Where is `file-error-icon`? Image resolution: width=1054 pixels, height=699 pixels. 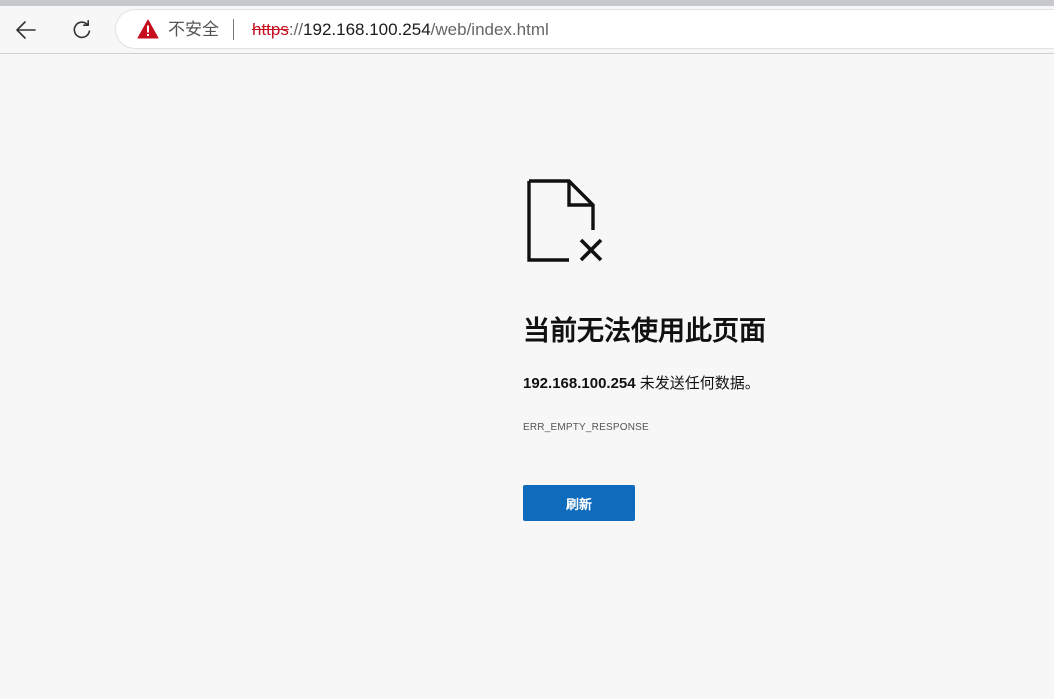 file-error-icon is located at coordinates (566, 225).